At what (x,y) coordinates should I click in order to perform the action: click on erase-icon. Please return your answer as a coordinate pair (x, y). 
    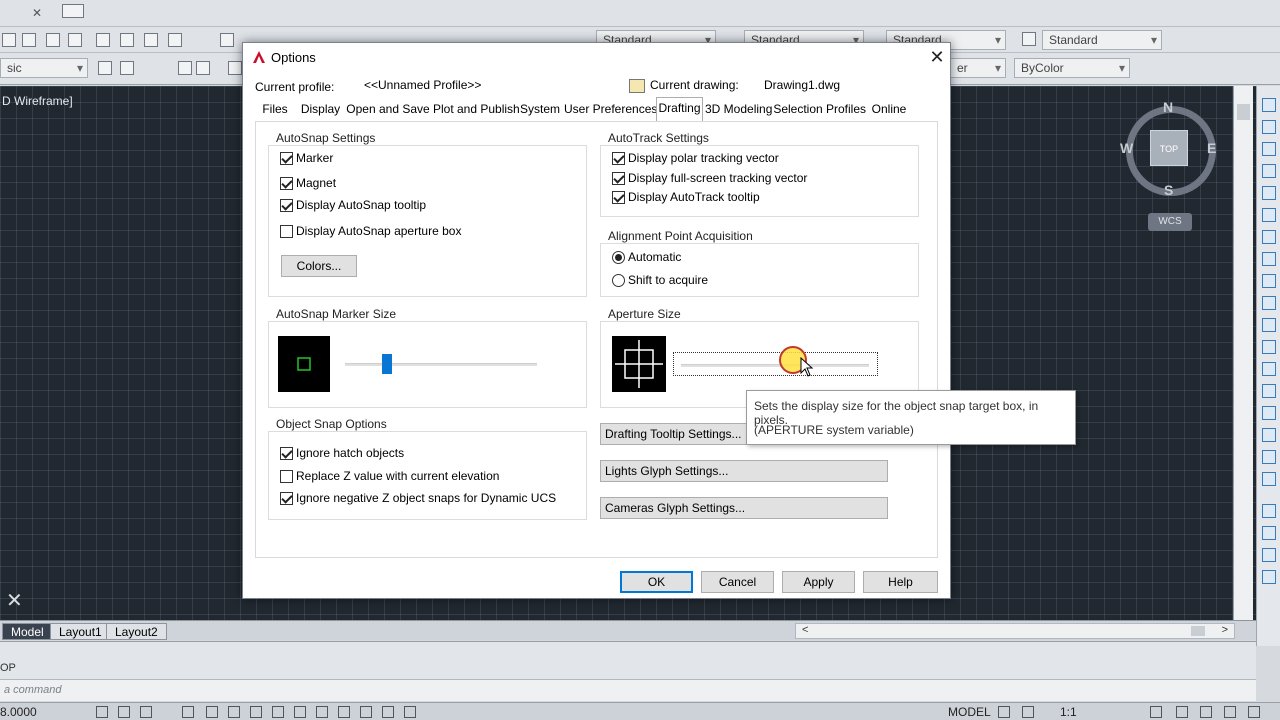
    Looking at the image, I should click on (1269, 127).